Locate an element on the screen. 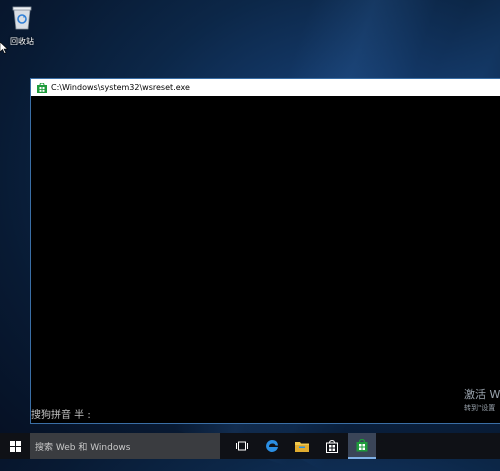 The height and width of the screenshot is (471, 500). task-view-icon is located at coordinates (242, 446).